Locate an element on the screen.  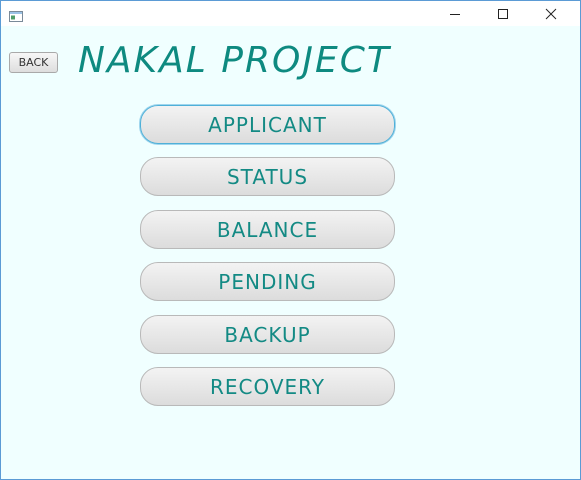
backup-button: BACKUP is located at coordinates (267, 334).